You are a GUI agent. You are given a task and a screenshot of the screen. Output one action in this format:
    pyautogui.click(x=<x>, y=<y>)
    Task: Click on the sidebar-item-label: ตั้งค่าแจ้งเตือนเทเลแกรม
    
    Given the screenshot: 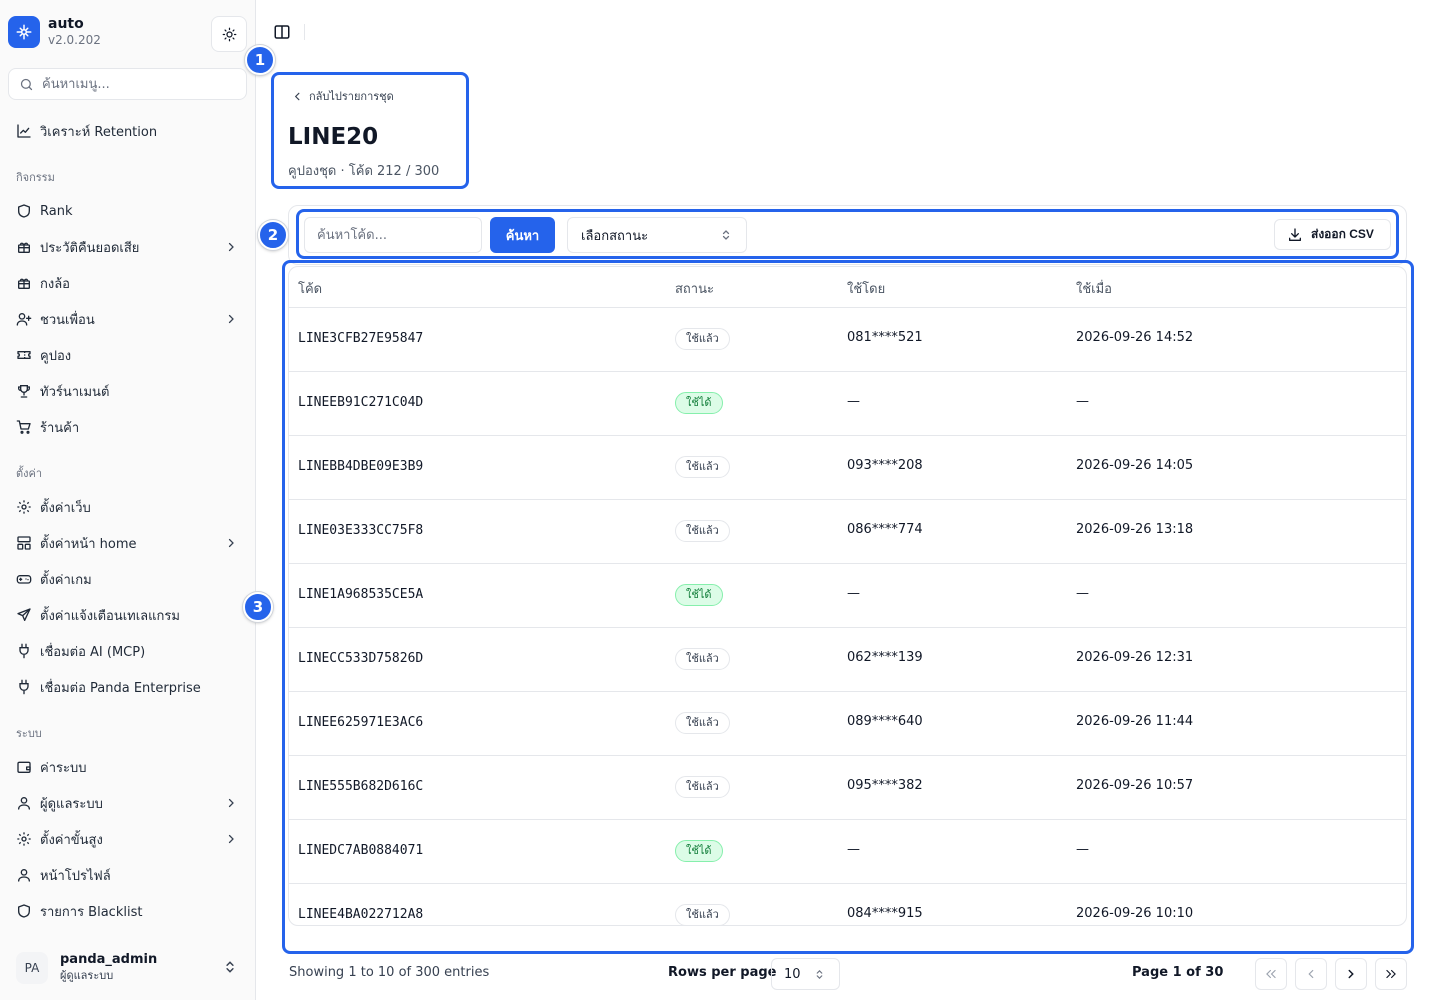 What is the action you would take?
    pyautogui.click(x=110, y=616)
    